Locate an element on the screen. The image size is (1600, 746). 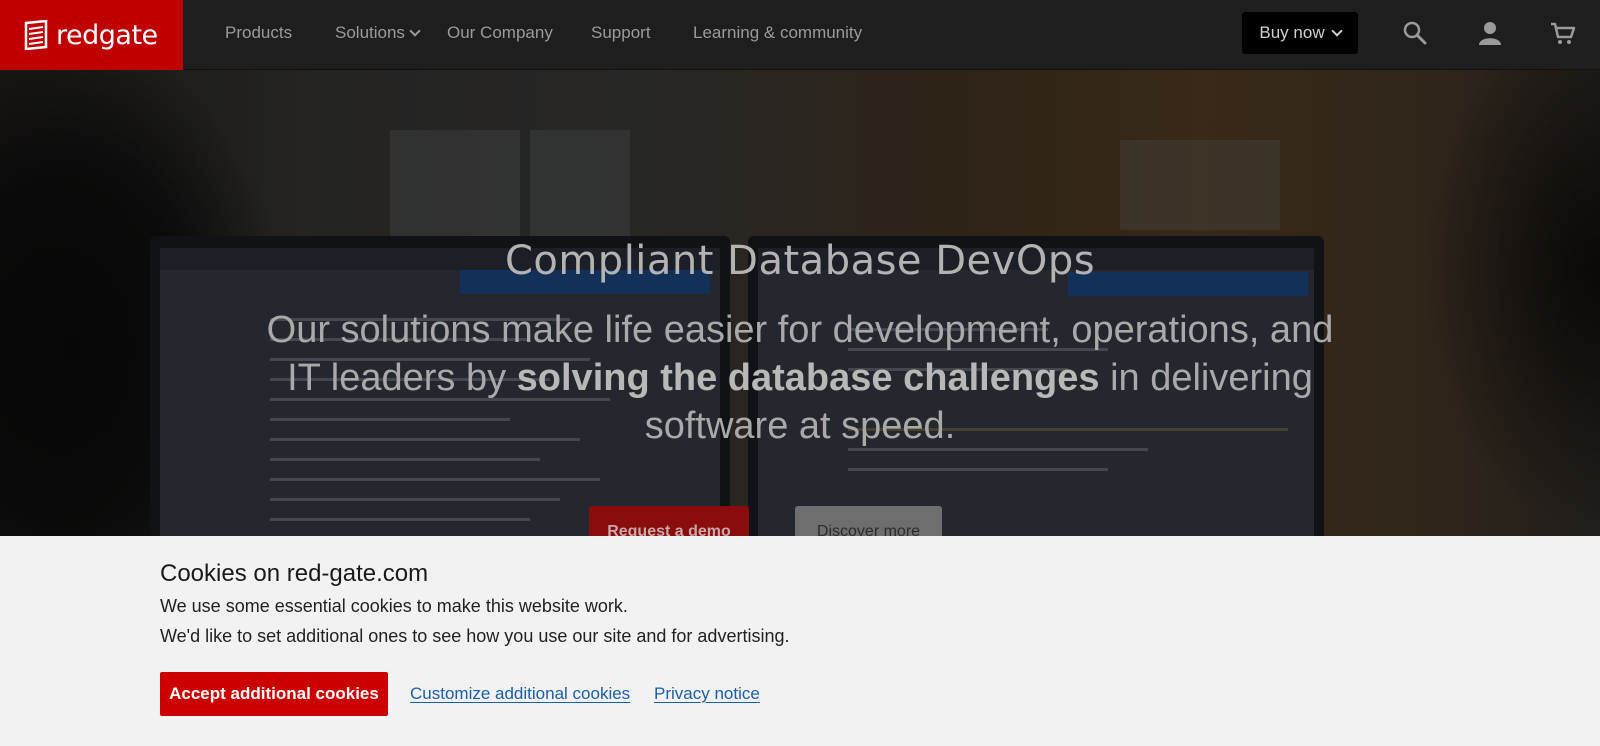
nav-item-learning-community: Learning & community is located at coordinates (777, 33).